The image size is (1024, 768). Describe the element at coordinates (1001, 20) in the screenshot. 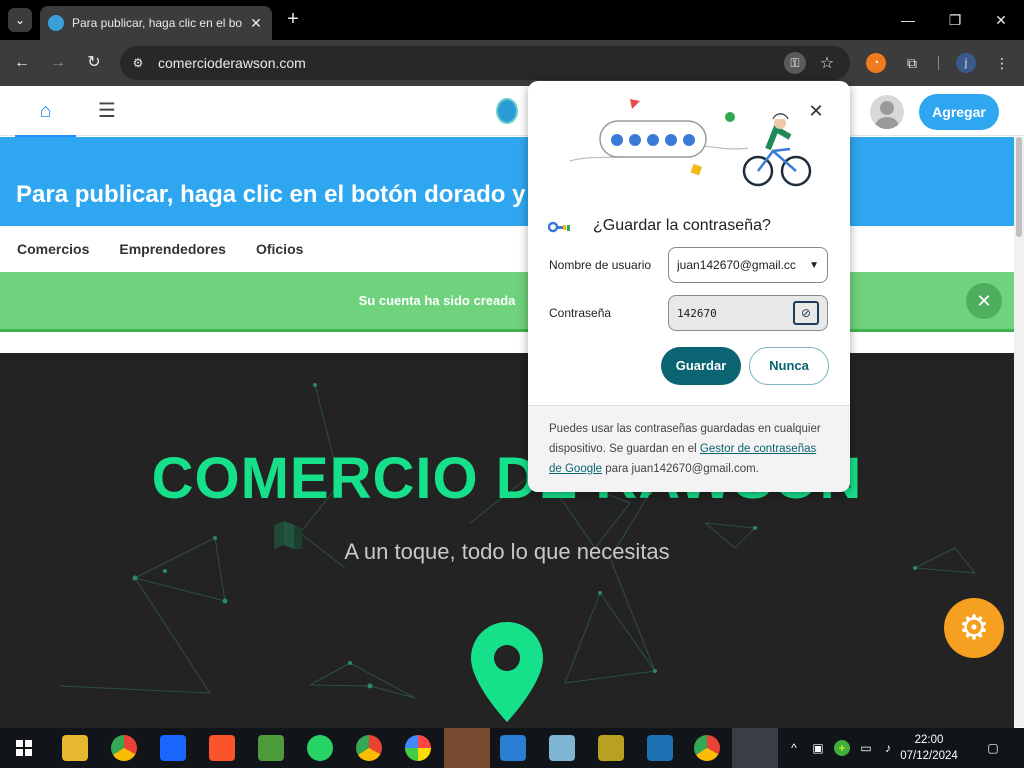

I see `close-window-icon: ✕` at that location.